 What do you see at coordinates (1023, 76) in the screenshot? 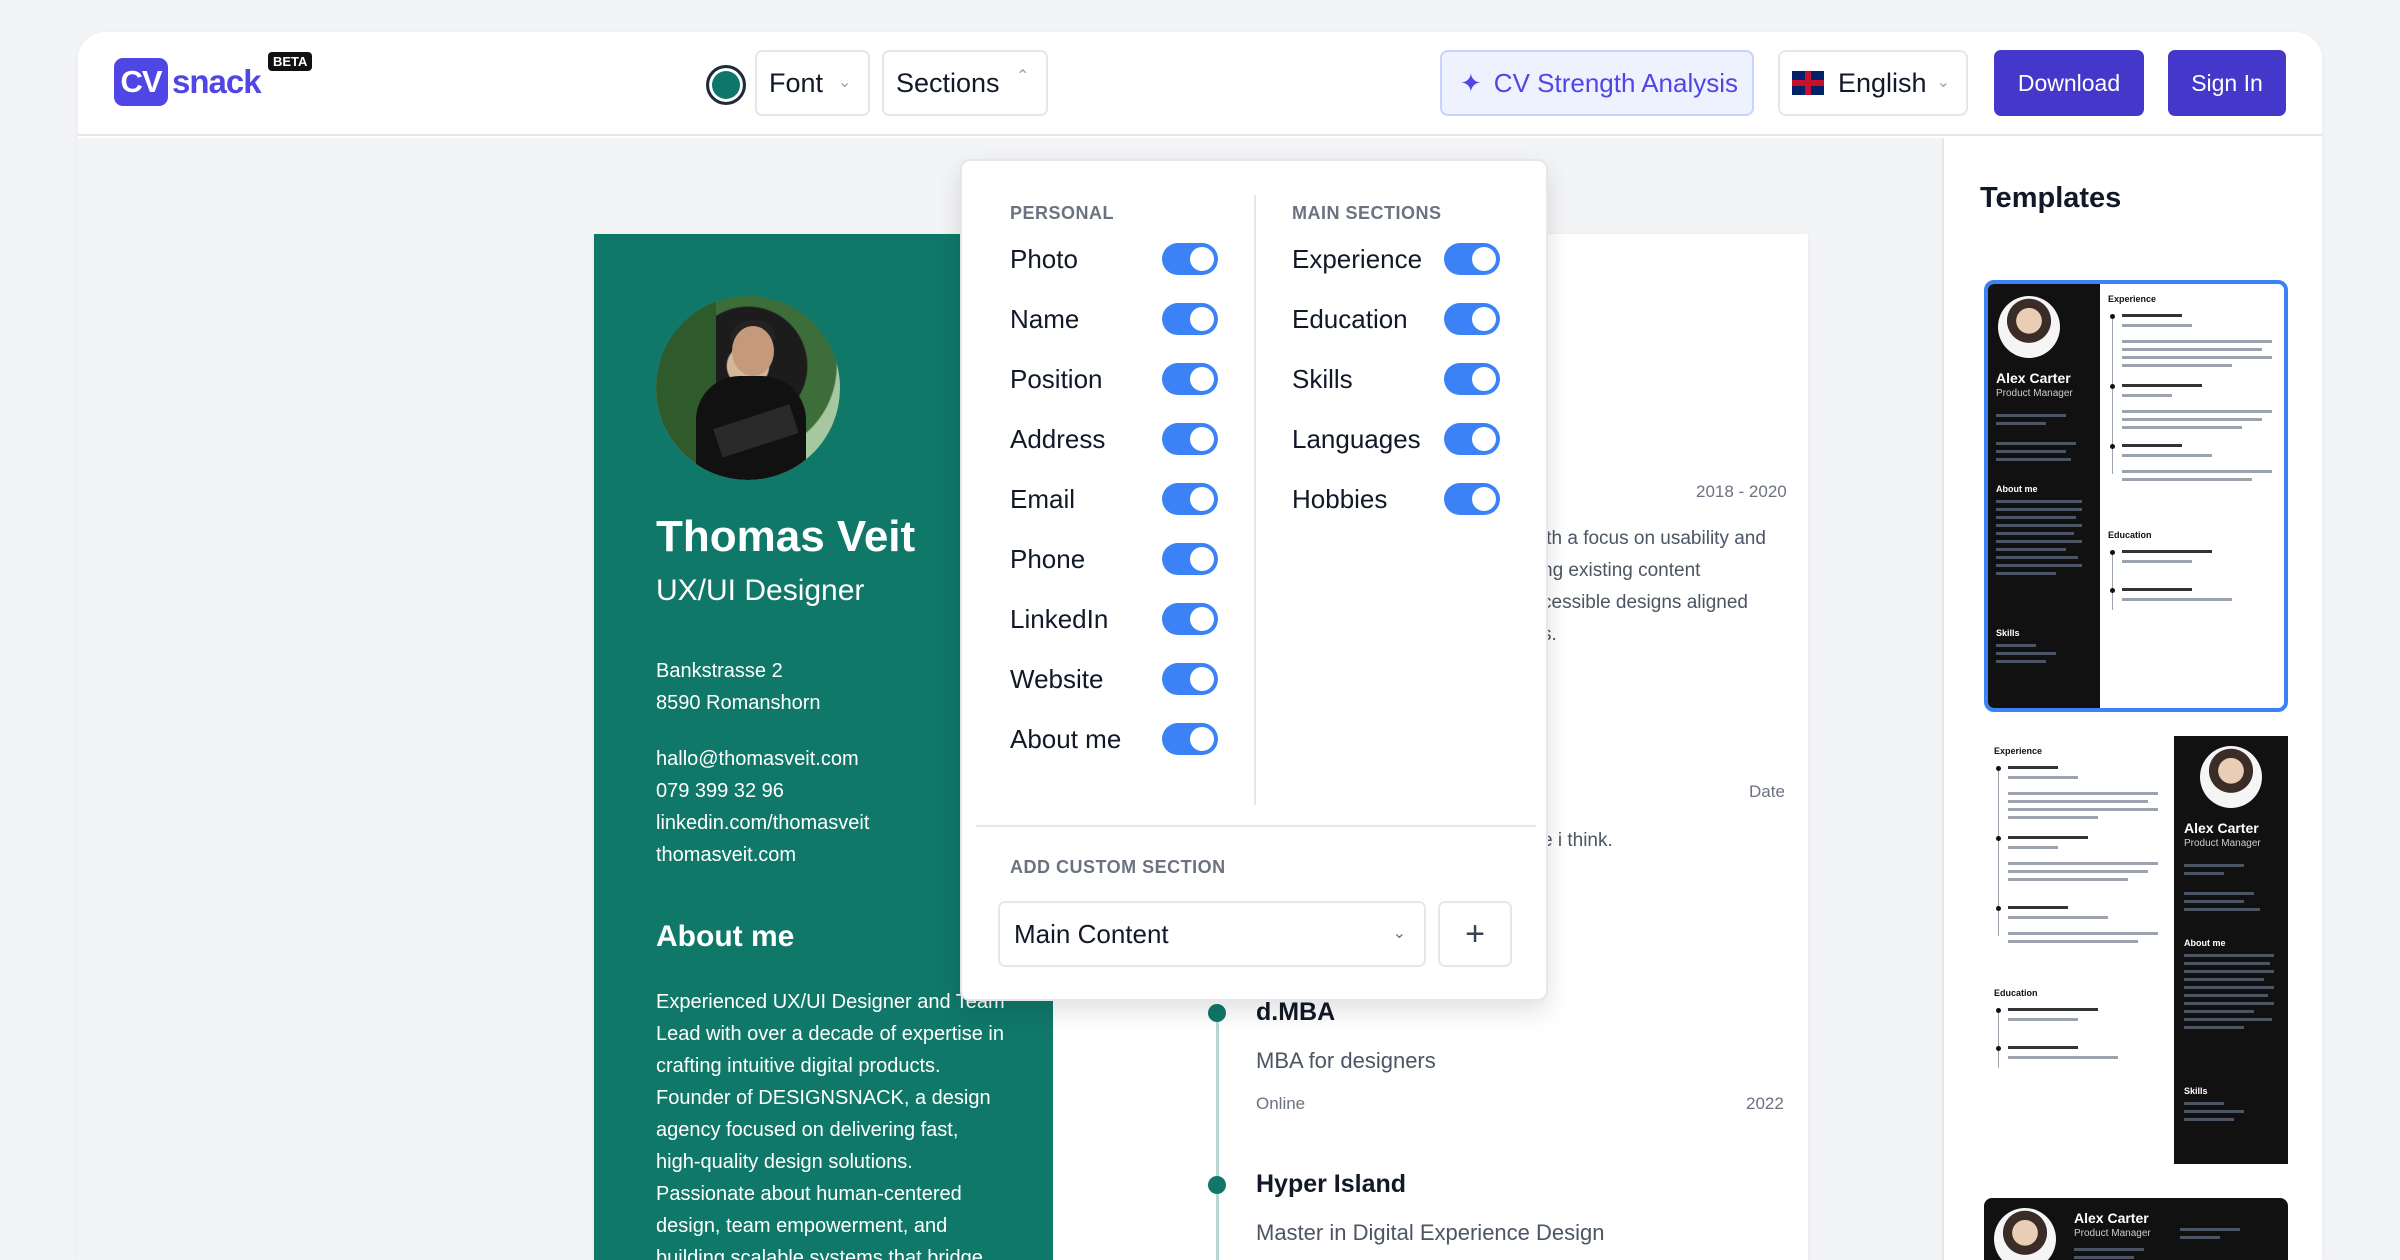
I see `chevron-up-icon: ⌃` at bounding box center [1023, 76].